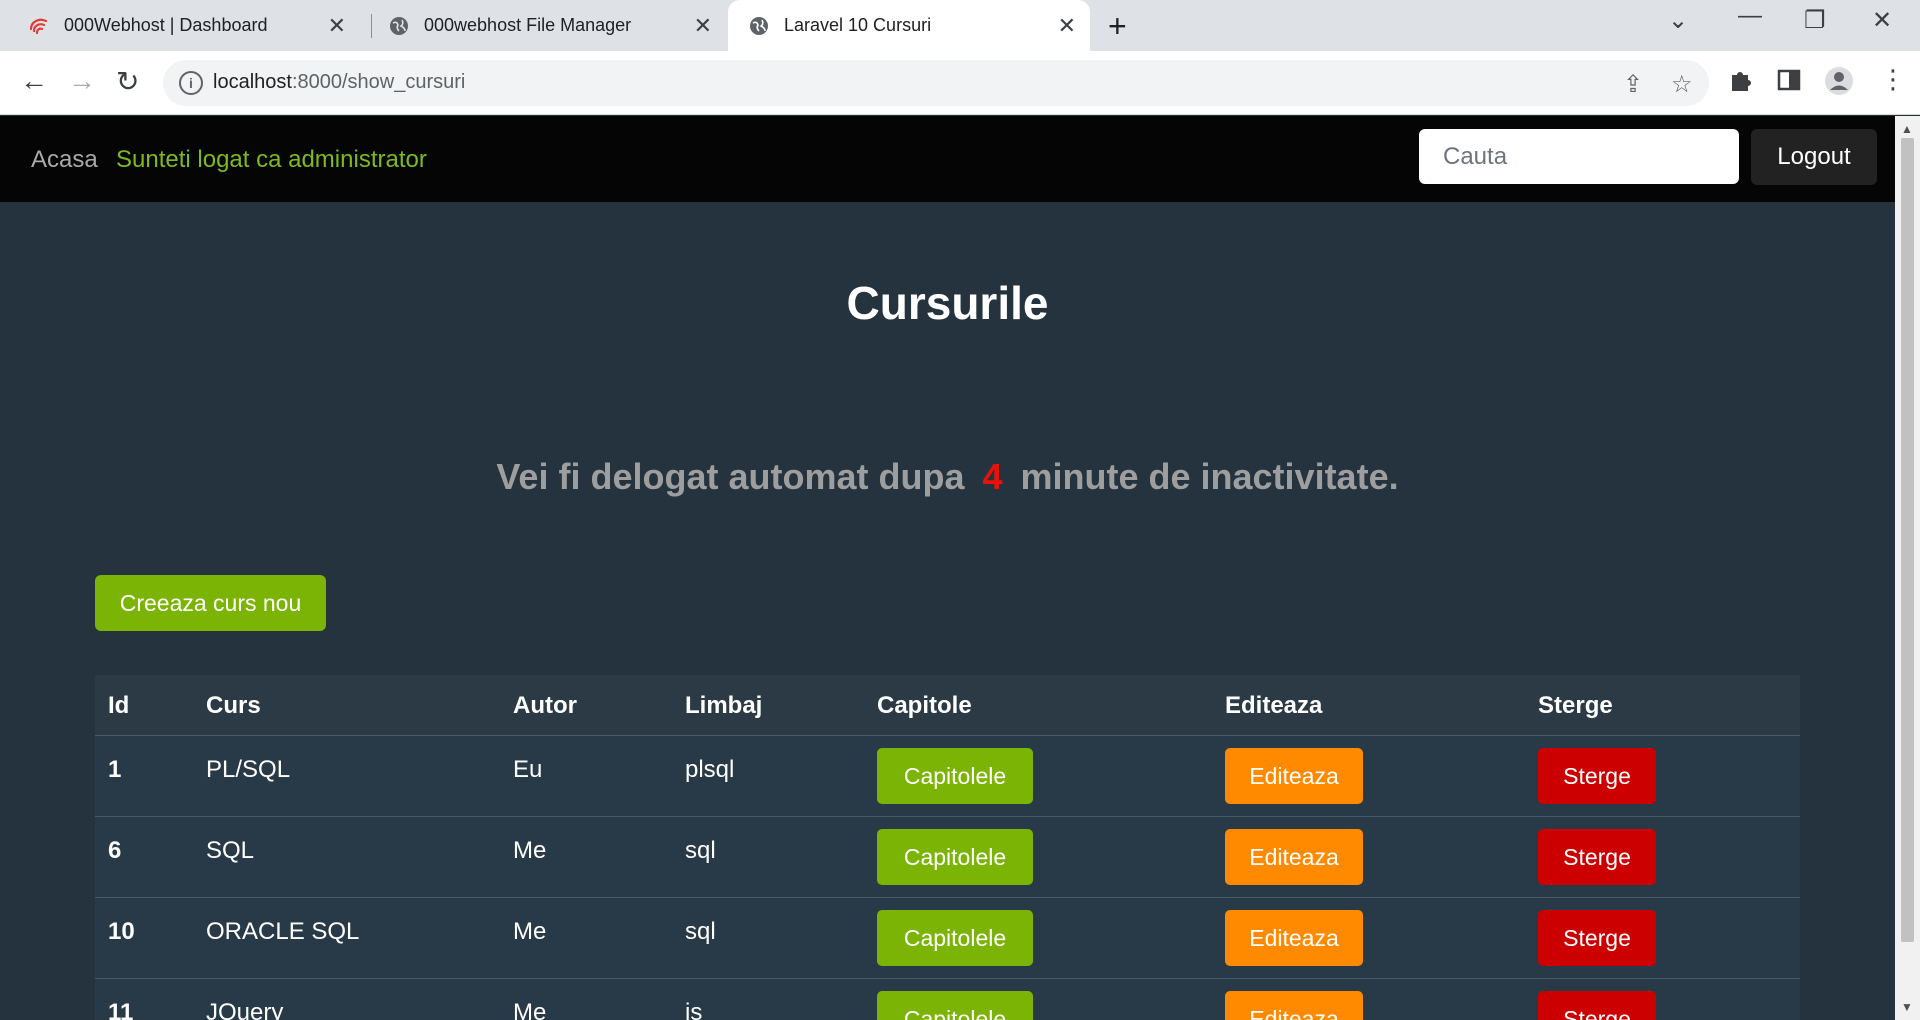 The image size is (1920, 1020). I want to click on tab-separator, so click(371, 26).